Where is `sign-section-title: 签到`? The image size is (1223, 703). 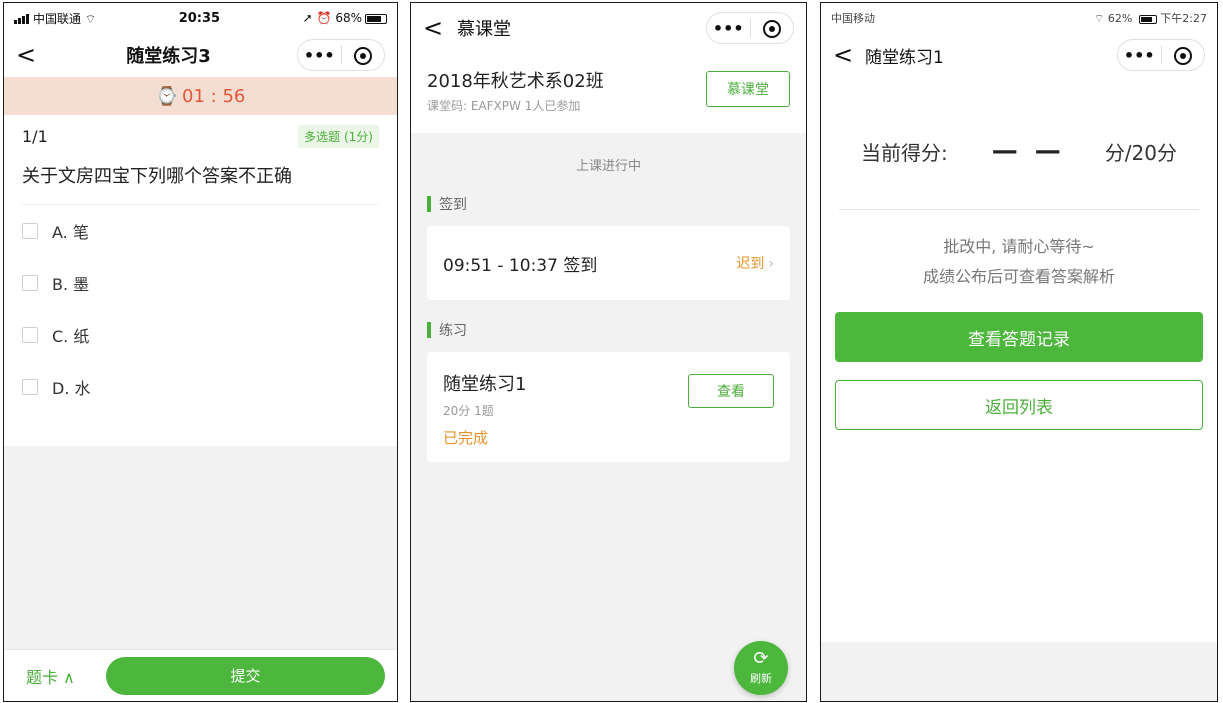 sign-section-title: 签到 is located at coordinates (608, 204).